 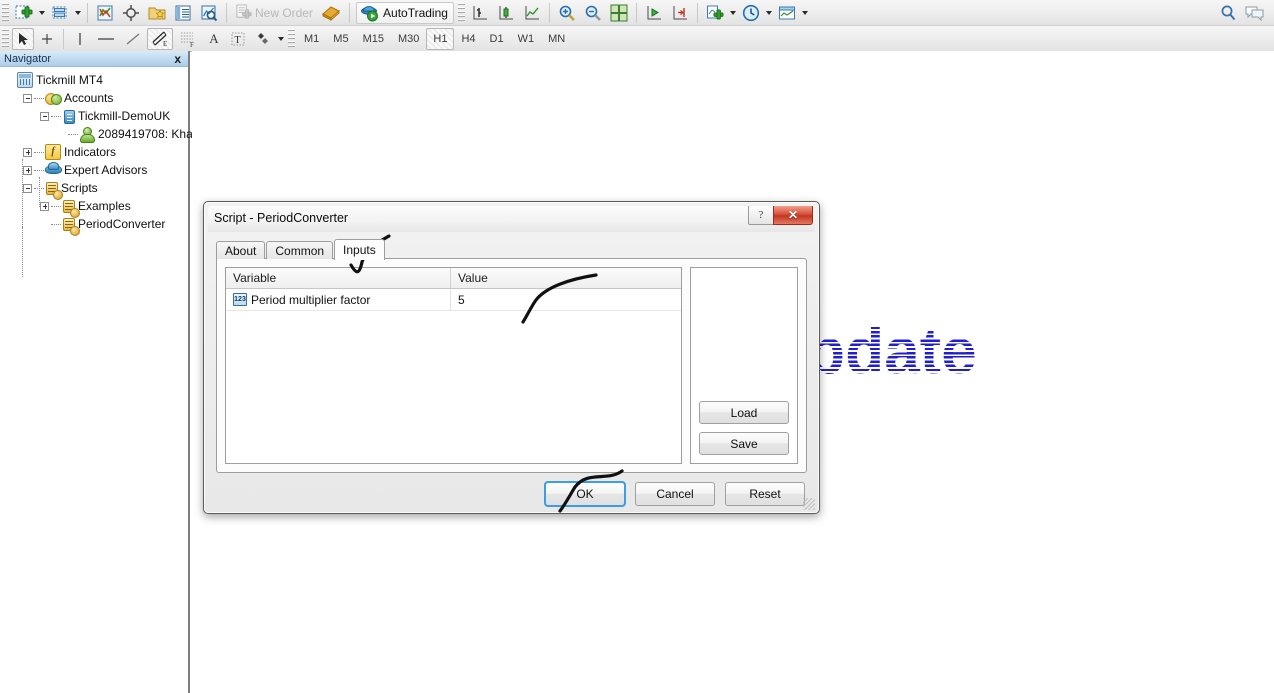 What do you see at coordinates (1228, 13) in the screenshot?
I see `search-button` at bounding box center [1228, 13].